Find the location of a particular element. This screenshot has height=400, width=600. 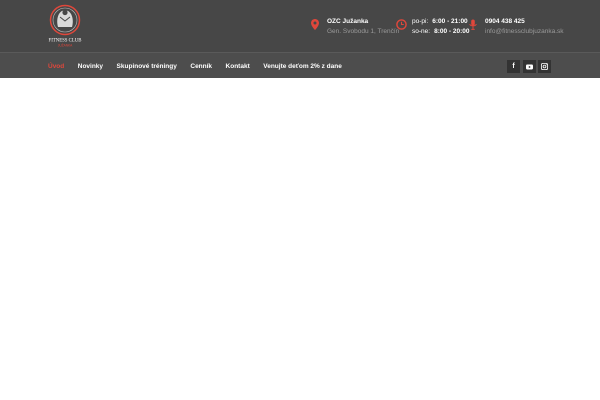

contact-phone: 0904 438 425 is located at coordinates (524, 22).